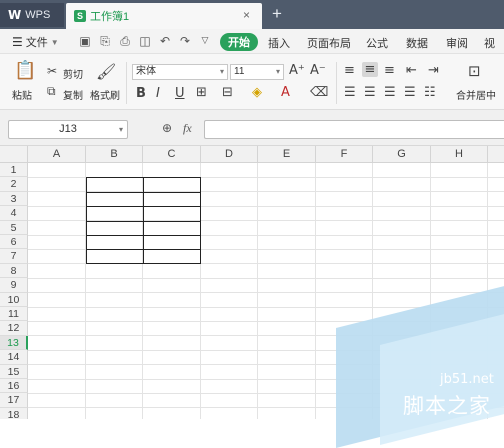 This screenshot has height=448, width=504. Describe the element at coordinates (227, 92) in the screenshot. I see `cell-style-icon: ⊟` at that location.